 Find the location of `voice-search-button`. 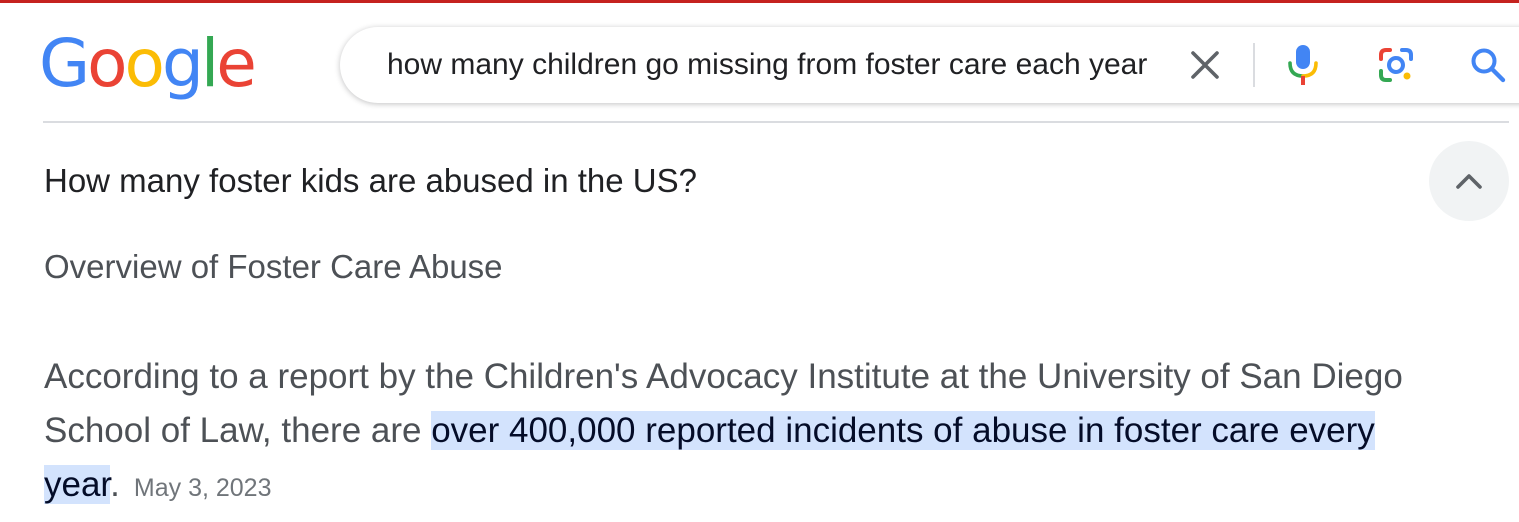

voice-search-button is located at coordinates (1303, 65).